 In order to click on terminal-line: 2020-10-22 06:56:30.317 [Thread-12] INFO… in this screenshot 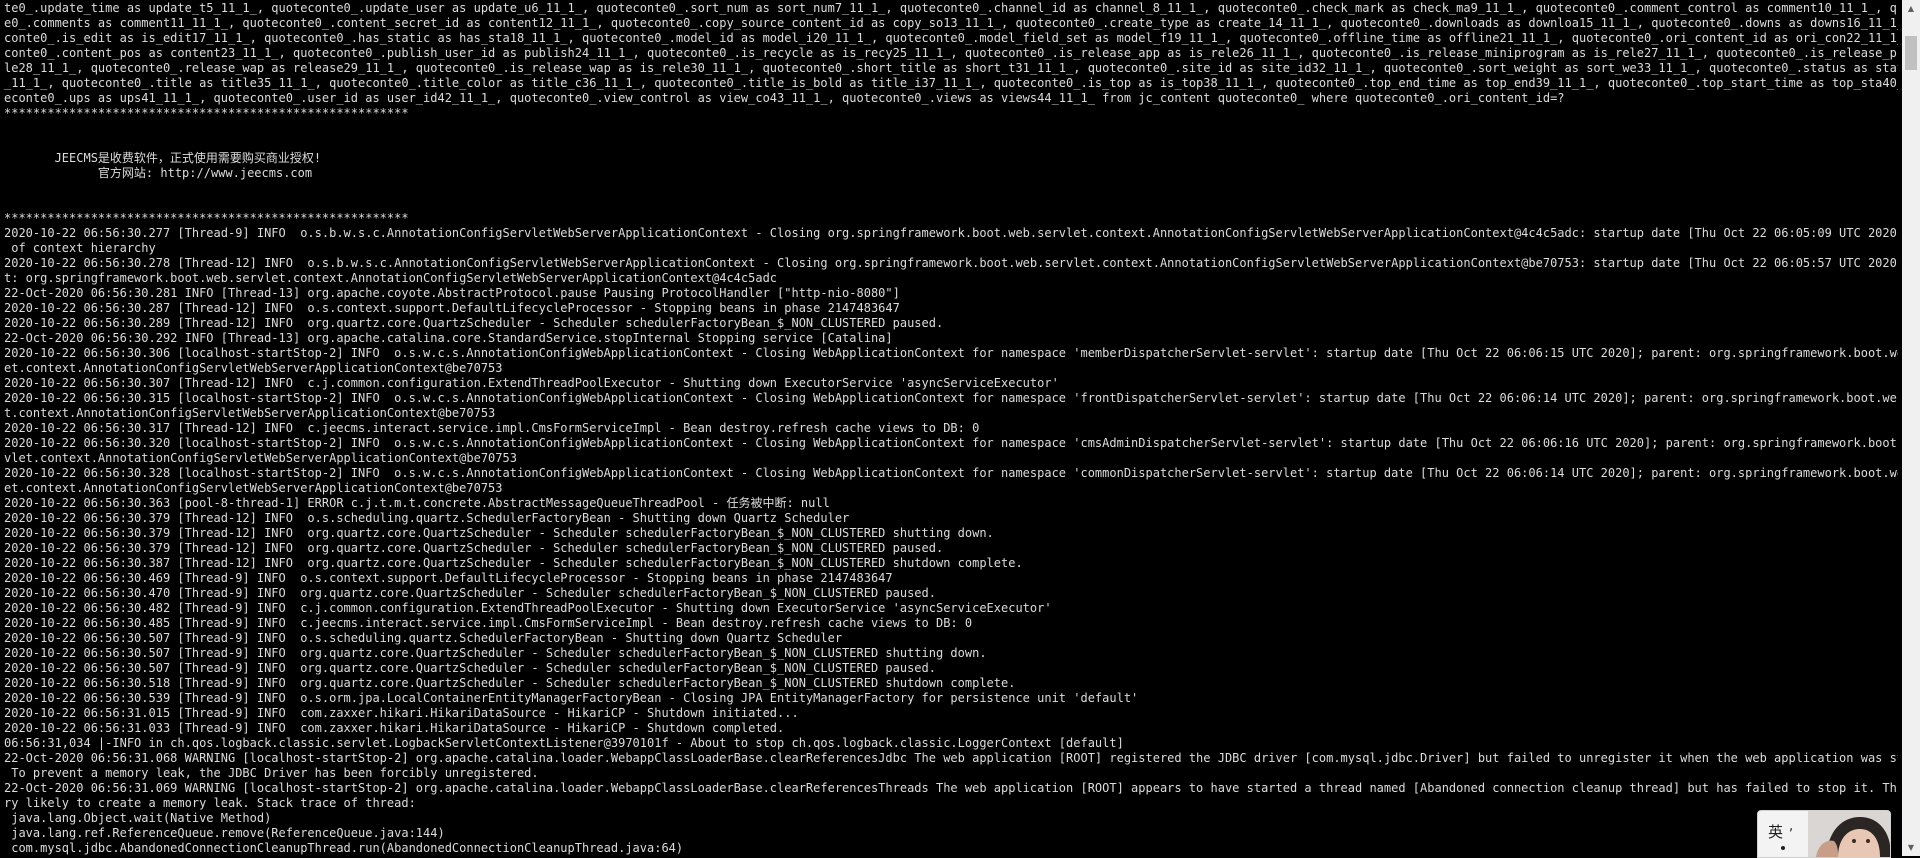, I will do `click(492, 428)`.